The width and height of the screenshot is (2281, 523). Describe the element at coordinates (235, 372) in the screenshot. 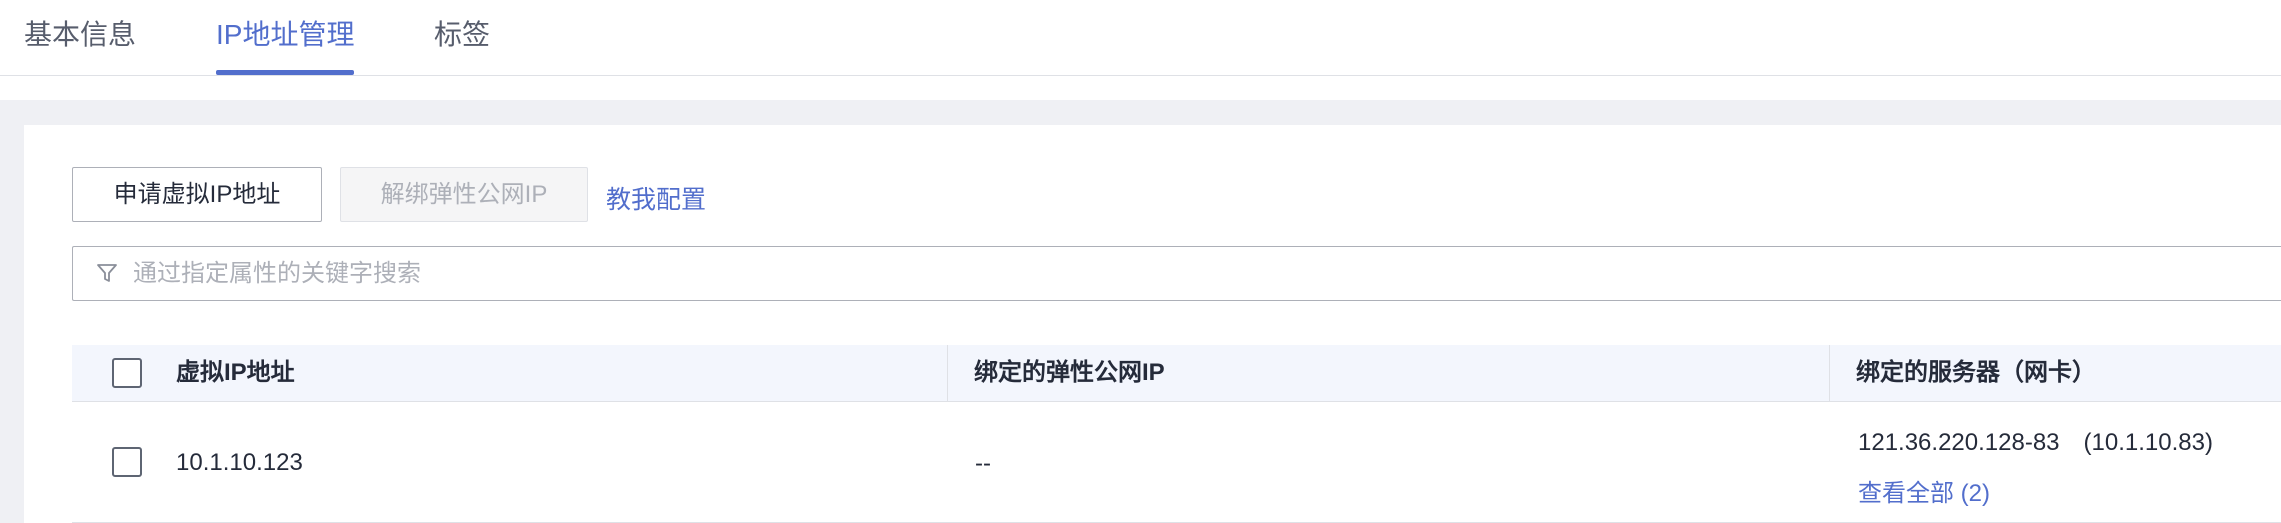

I see `header-virtual-ip: 虚拟IP地址` at that location.